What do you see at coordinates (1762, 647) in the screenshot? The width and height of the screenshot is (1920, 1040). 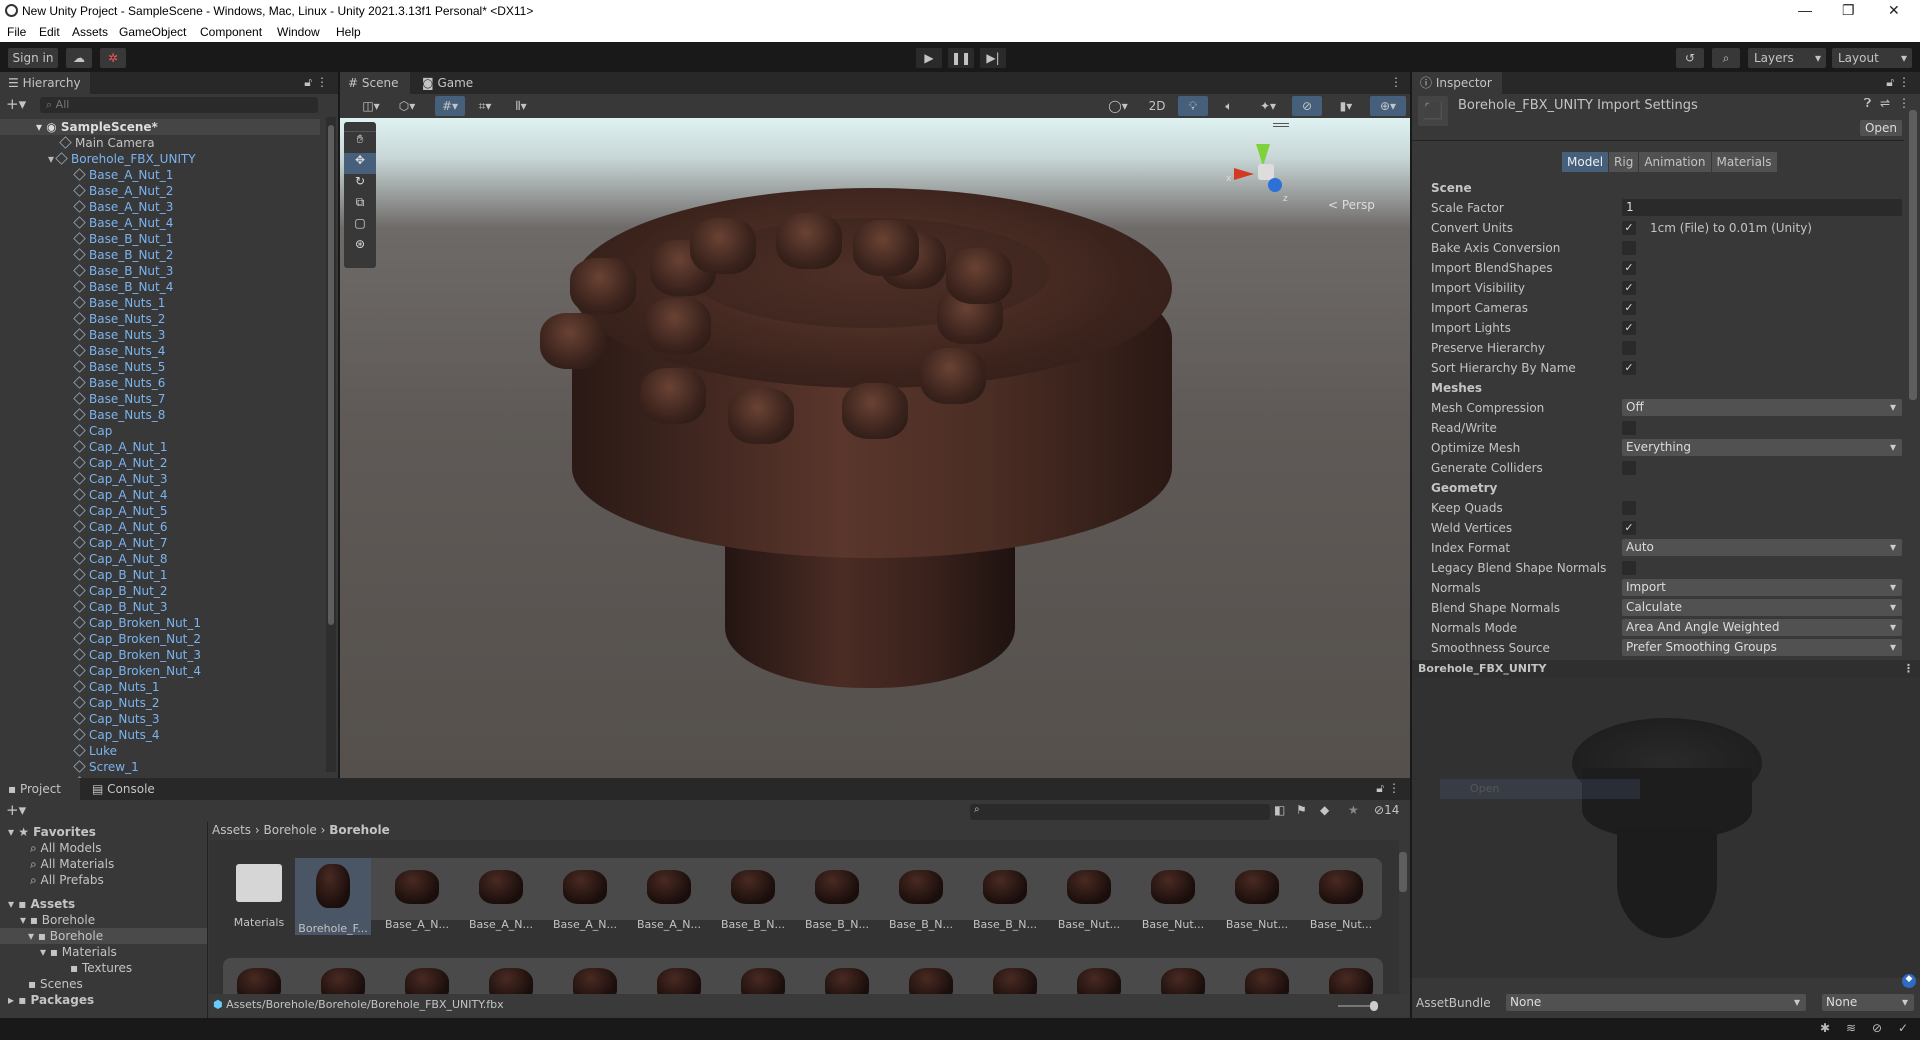 I see `property-dropdown: Prefer Smoothing Groups` at bounding box center [1762, 647].